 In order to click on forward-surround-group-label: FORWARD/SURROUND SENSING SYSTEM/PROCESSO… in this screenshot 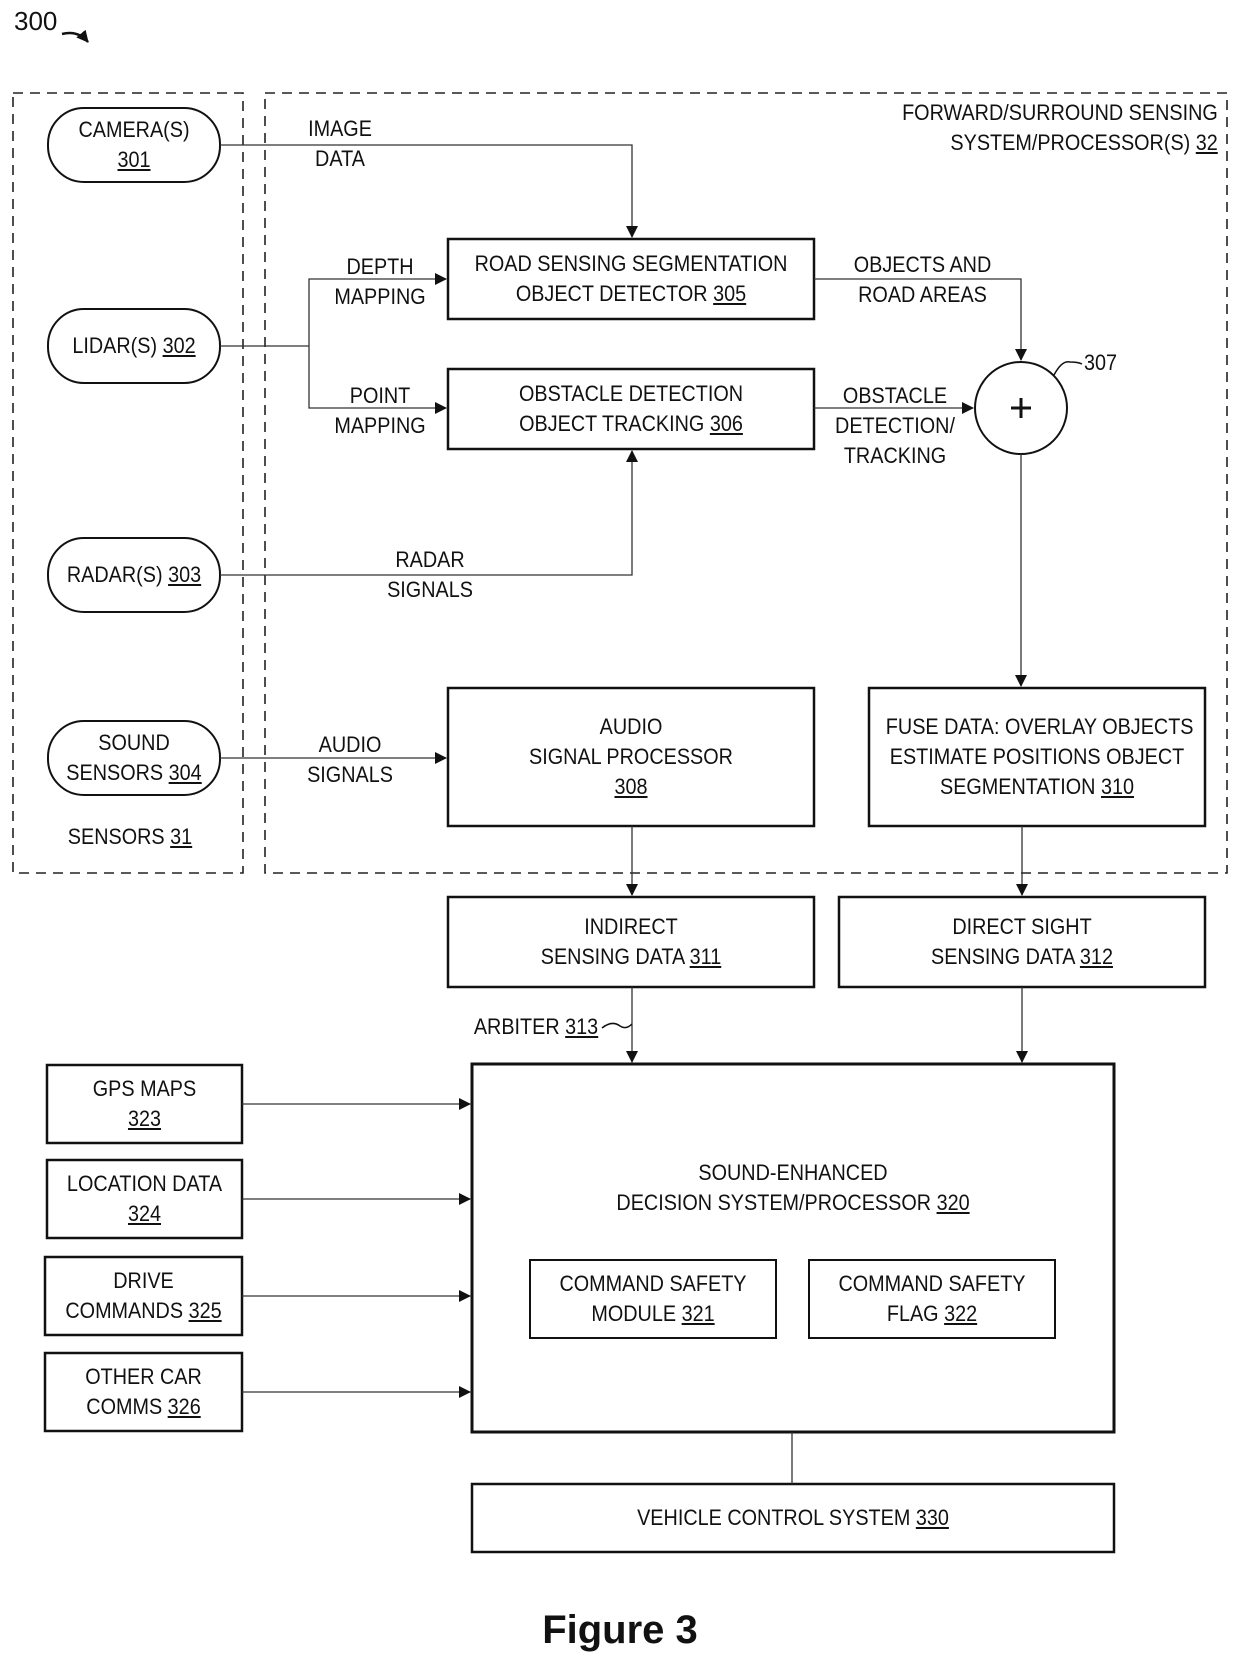, I will do `click(1060, 127)`.